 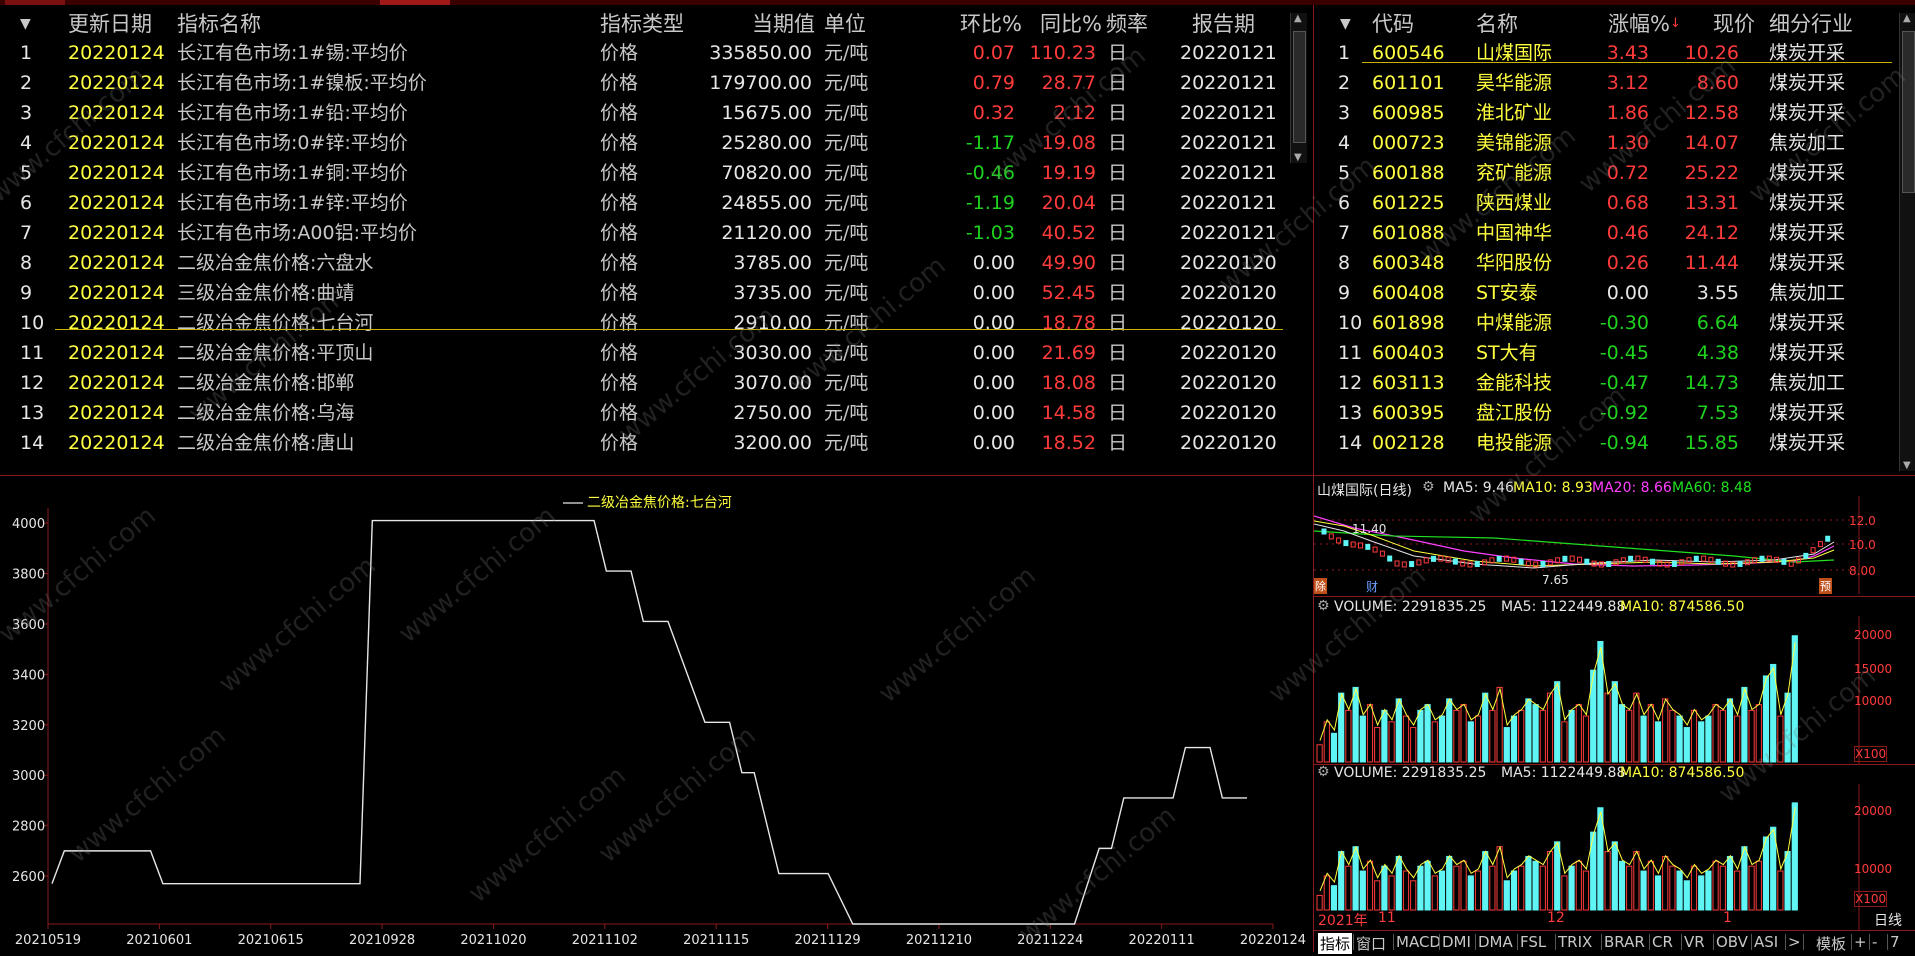 What do you see at coordinates (1888, 920) in the screenshot?
I see `period-daily: 日线` at bounding box center [1888, 920].